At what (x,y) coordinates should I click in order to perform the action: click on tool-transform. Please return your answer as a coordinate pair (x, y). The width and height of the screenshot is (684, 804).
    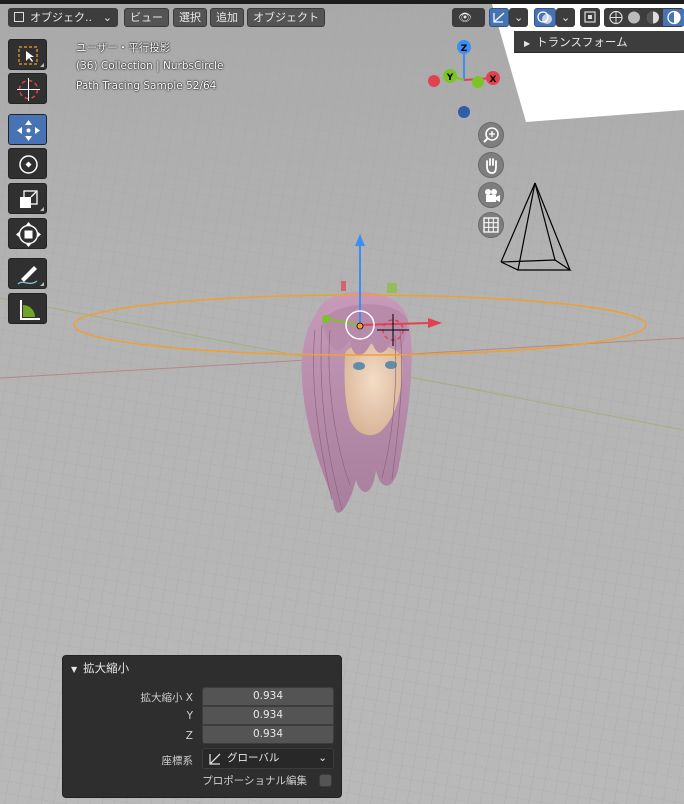
    Looking at the image, I should click on (27, 233).